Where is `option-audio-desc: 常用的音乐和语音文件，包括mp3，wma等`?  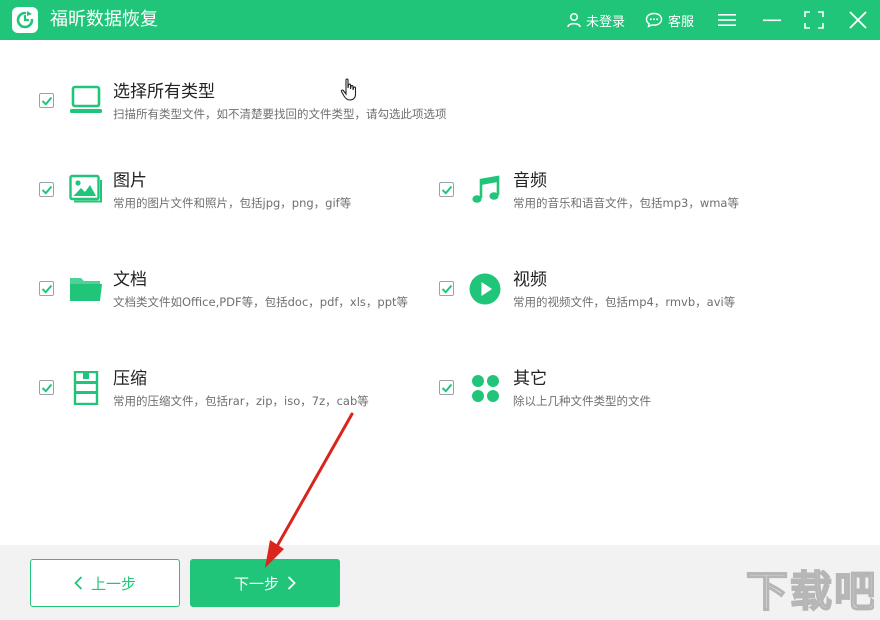 option-audio-desc: 常用的音乐和语音文件，包括mp3，wma等 is located at coordinates (626, 203).